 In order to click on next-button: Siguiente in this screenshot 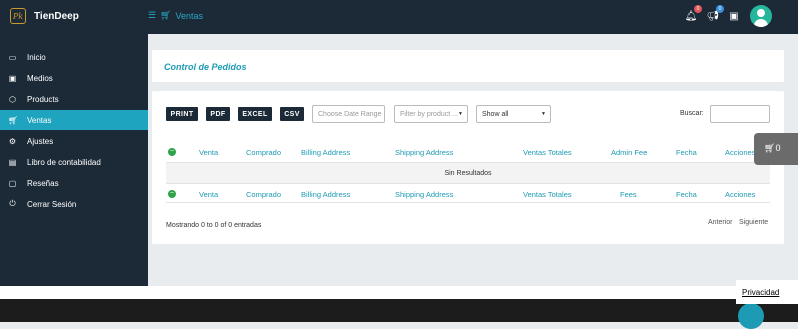, I will do `click(753, 222)`.